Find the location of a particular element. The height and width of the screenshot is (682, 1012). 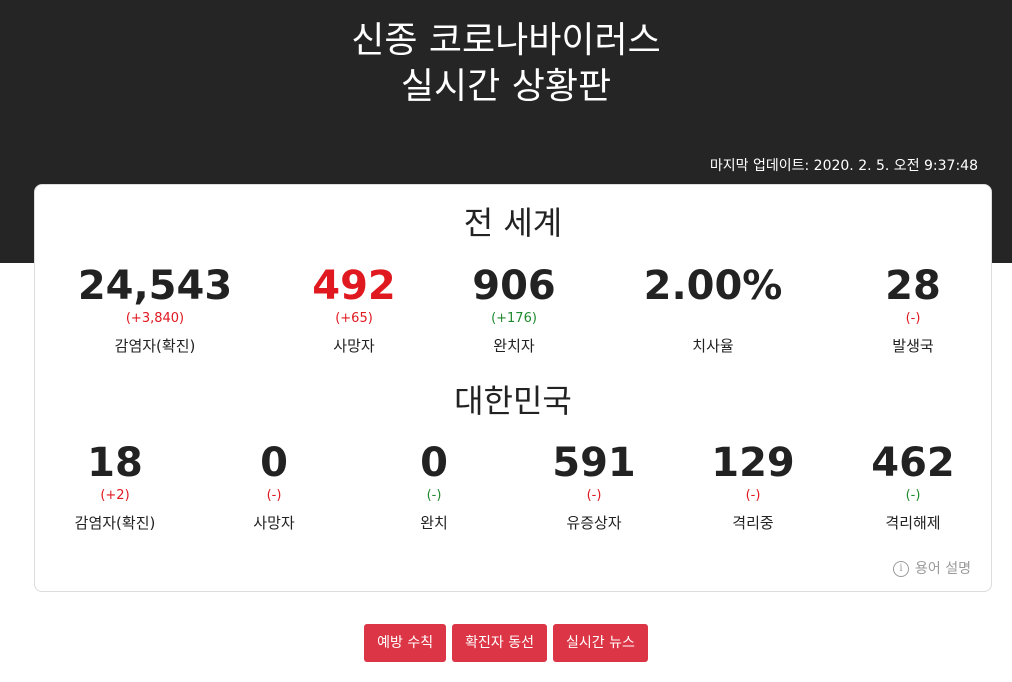

stat-label: 격리해제 is located at coordinates (913, 523).